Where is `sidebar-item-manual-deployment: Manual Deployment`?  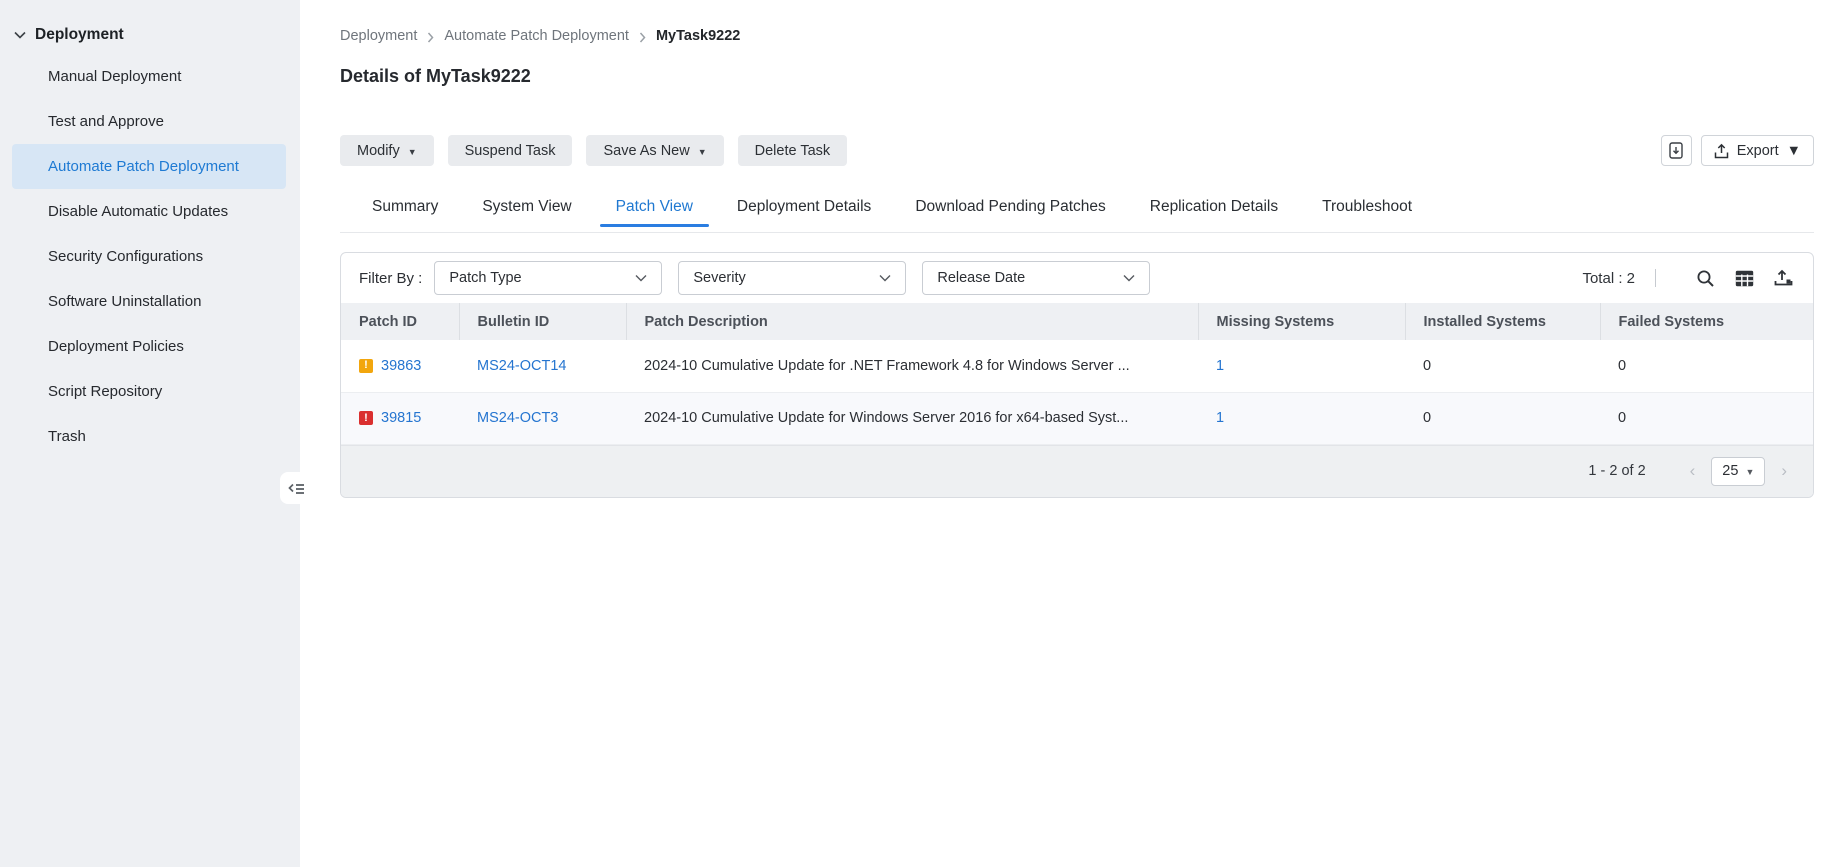 sidebar-item-manual-deployment: Manual Deployment is located at coordinates (149, 76).